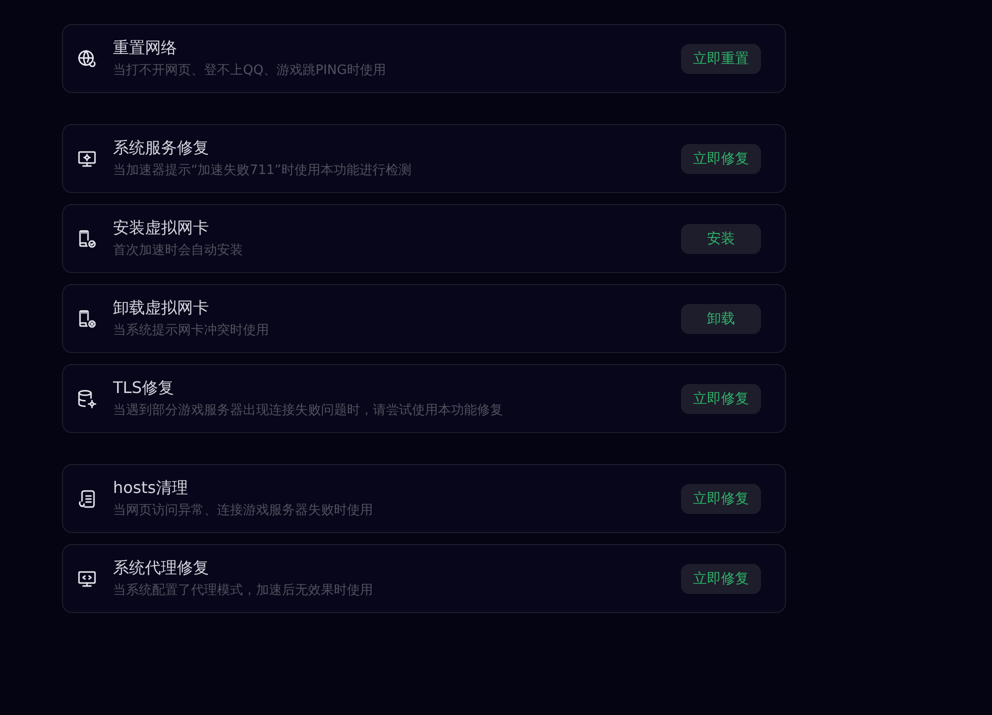  What do you see at coordinates (87, 158) in the screenshot?
I see `monitor-gear-icon` at bounding box center [87, 158].